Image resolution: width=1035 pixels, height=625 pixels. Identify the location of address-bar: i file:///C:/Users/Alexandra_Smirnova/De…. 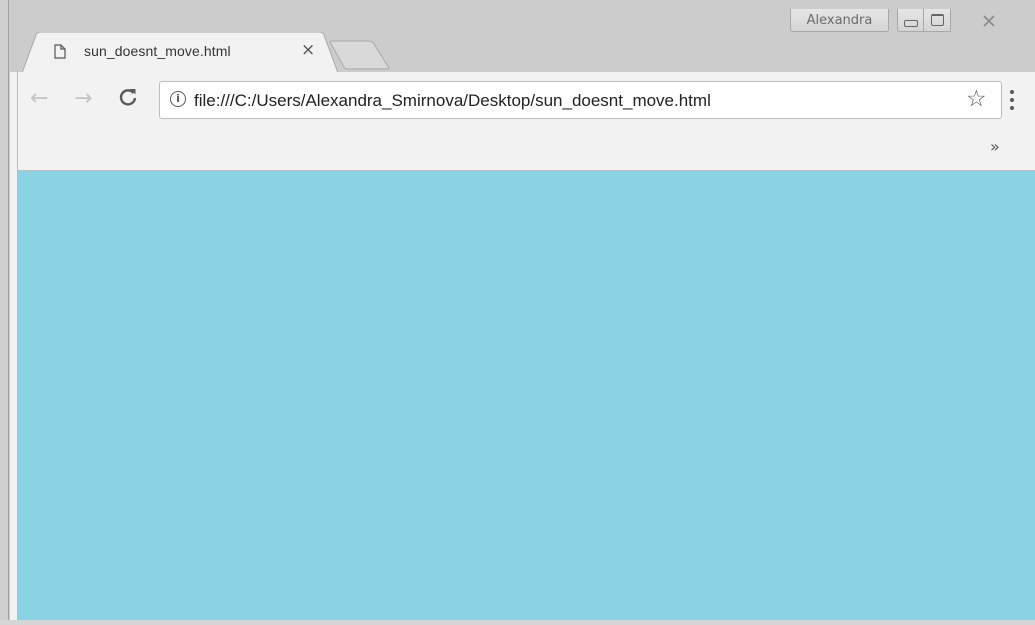
(580, 100).